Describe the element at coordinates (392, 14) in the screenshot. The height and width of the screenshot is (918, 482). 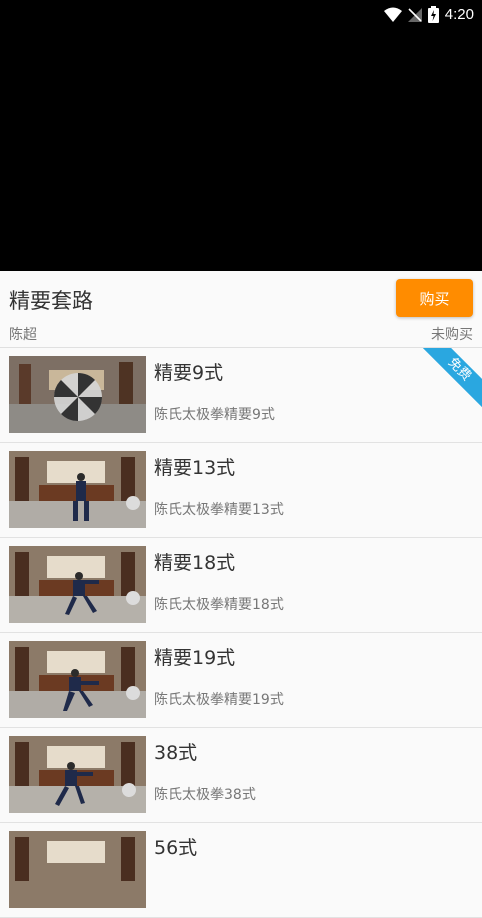
I see `wifi-icon` at that location.